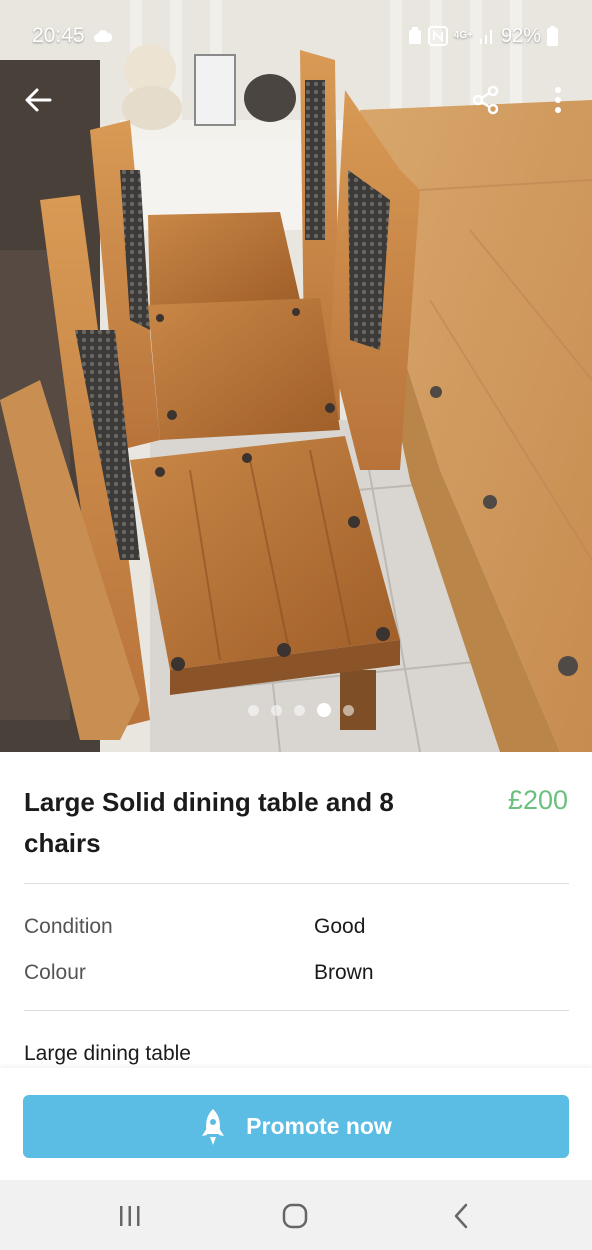 Image resolution: width=592 pixels, height=1250 pixels. What do you see at coordinates (487, 36) in the screenshot?
I see `signal-icon` at bounding box center [487, 36].